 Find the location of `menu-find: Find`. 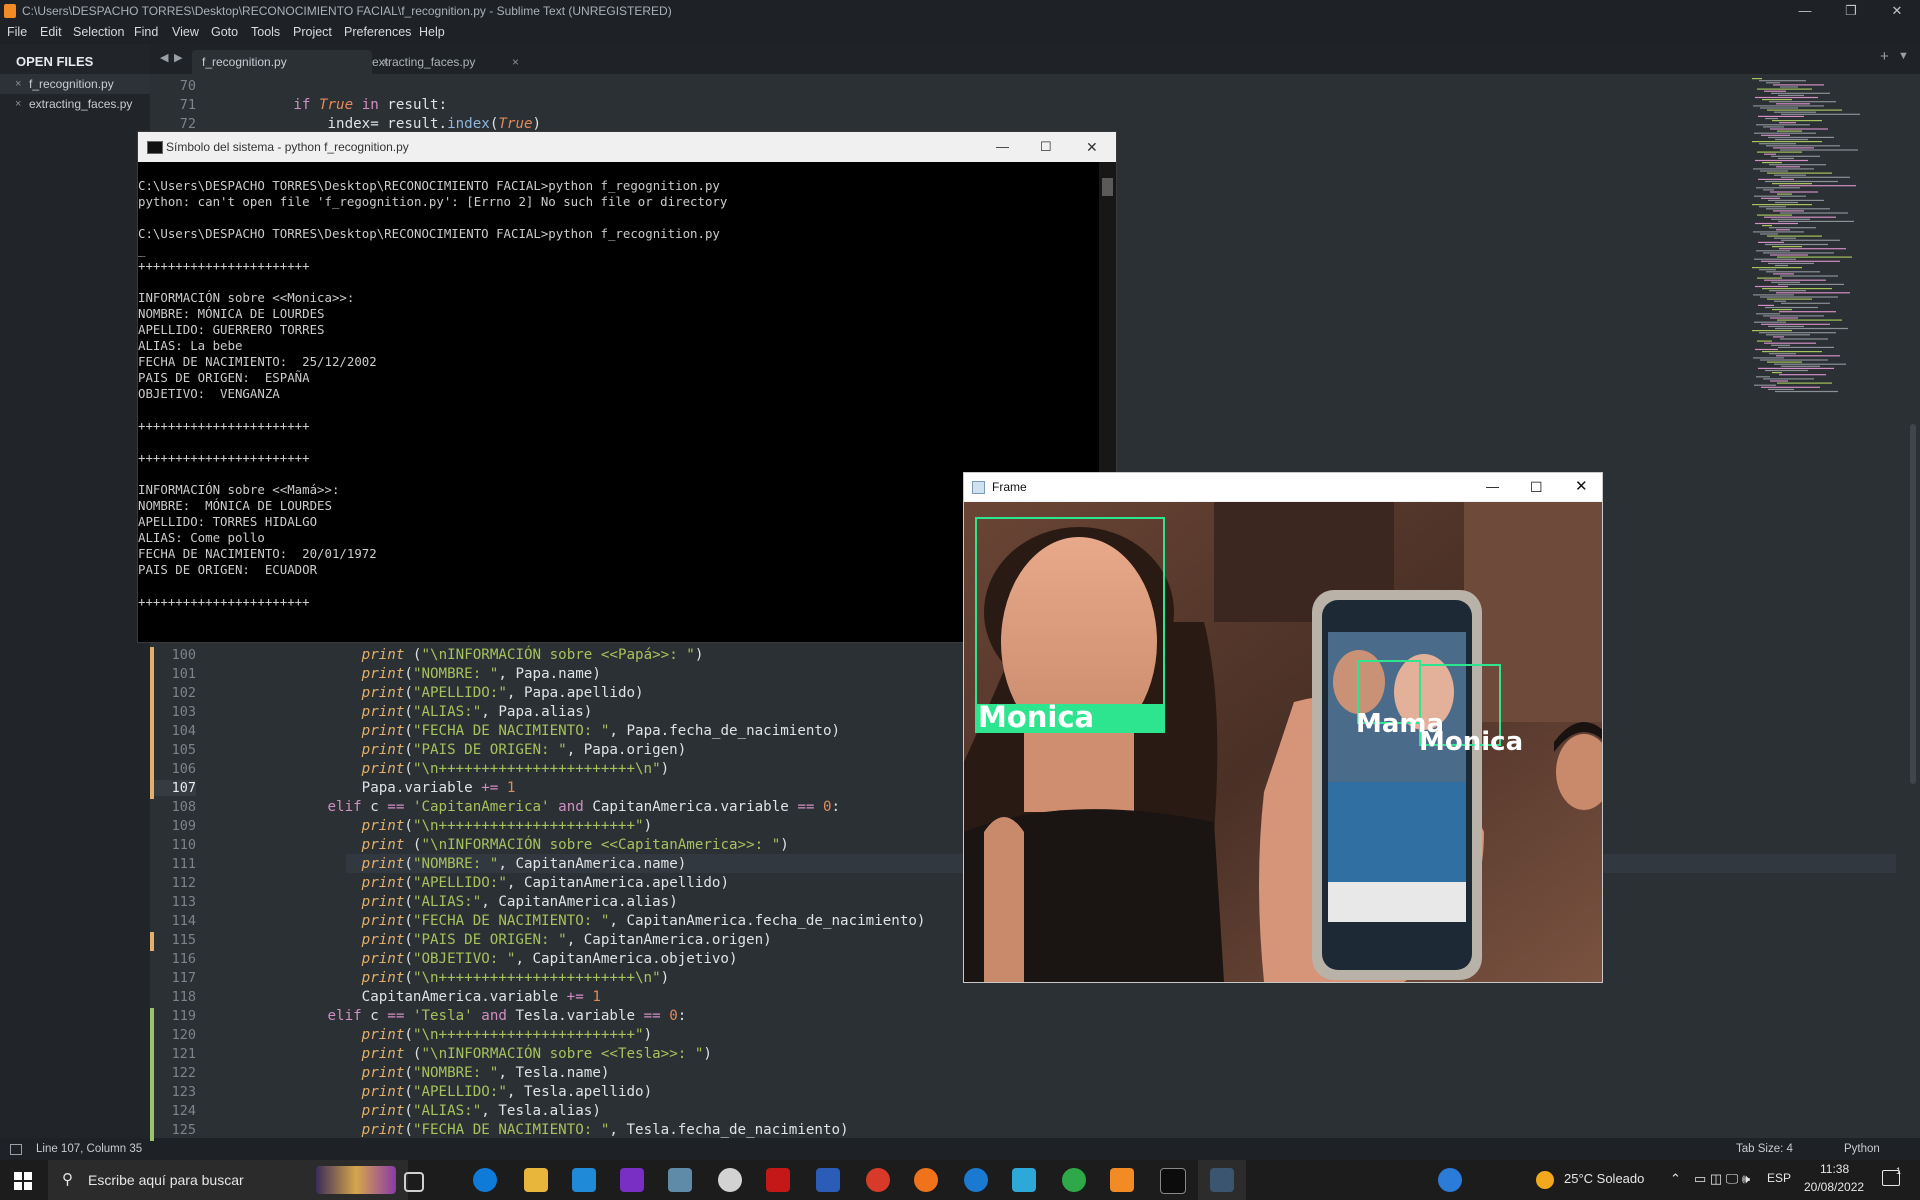

menu-find: Find is located at coordinates (146, 32).